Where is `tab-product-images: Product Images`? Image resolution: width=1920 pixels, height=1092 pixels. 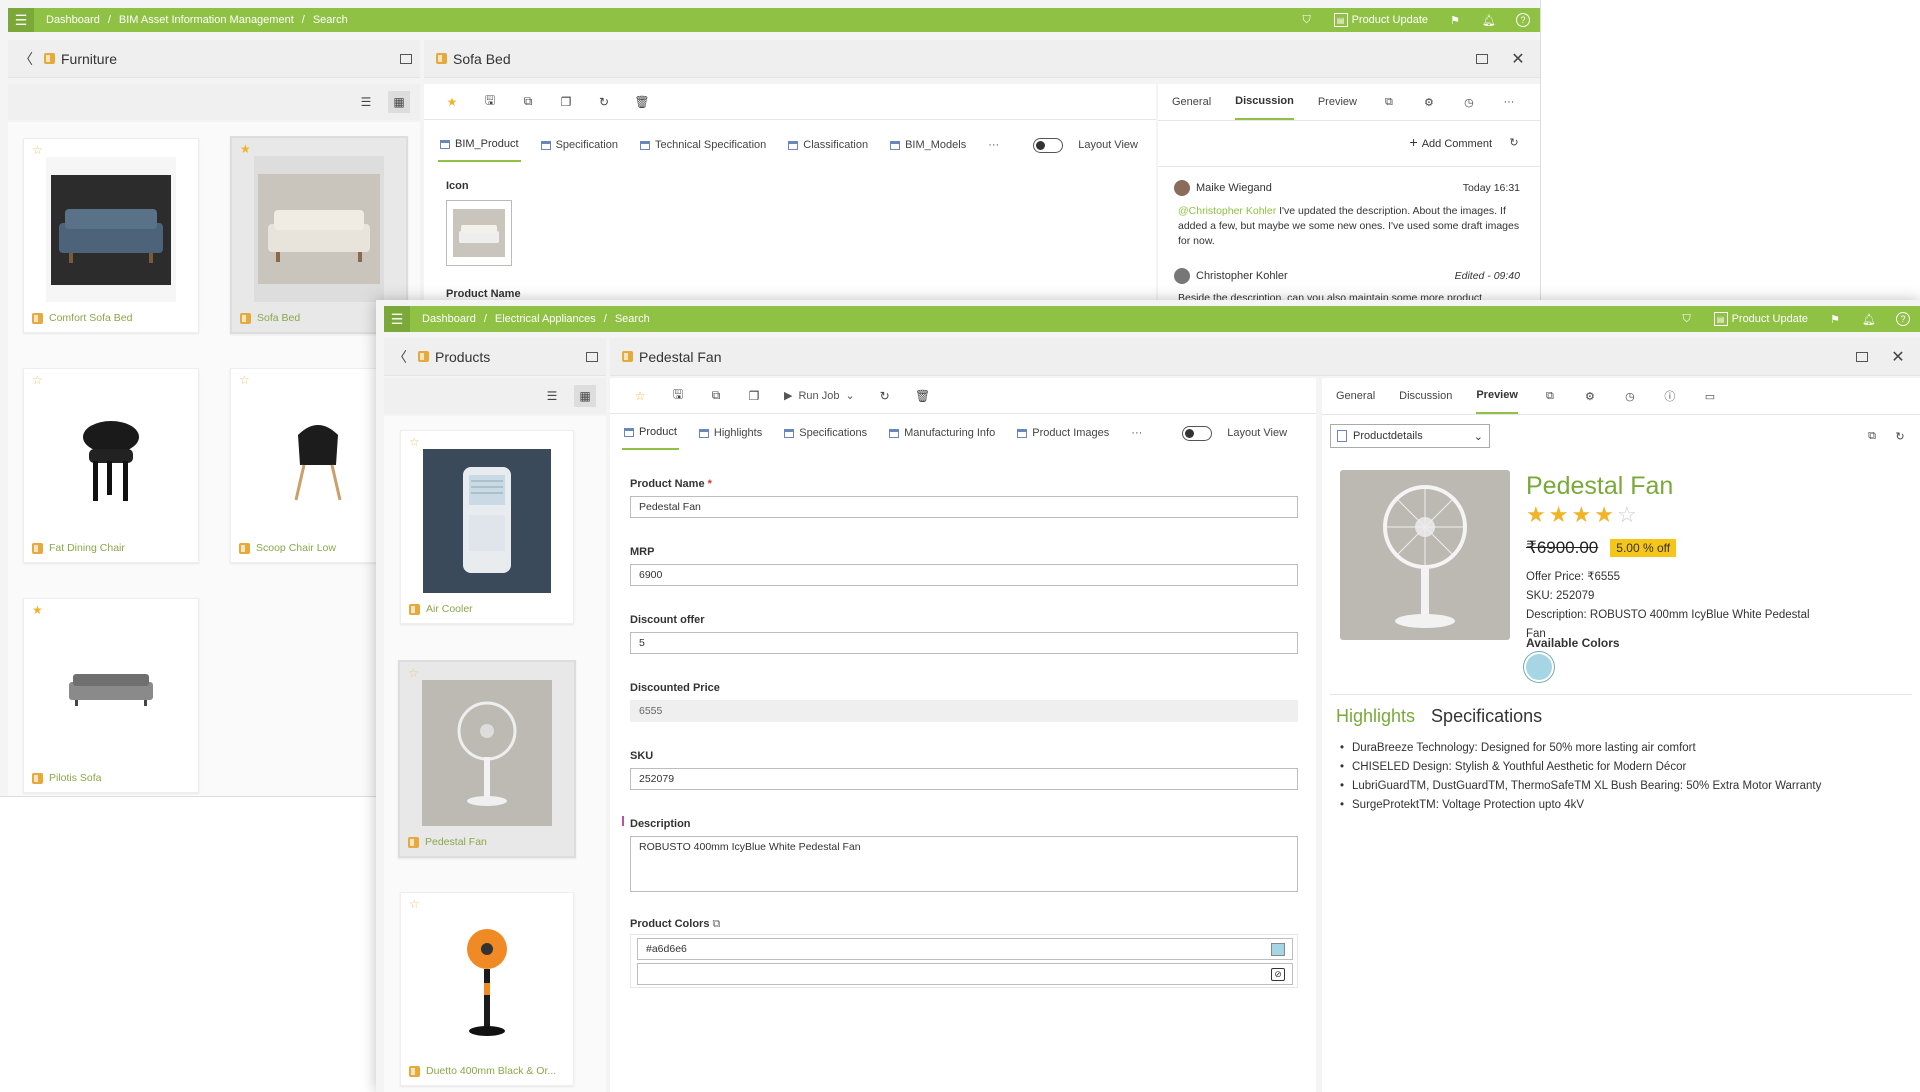 tab-product-images: Product Images is located at coordinates (1063, 433).